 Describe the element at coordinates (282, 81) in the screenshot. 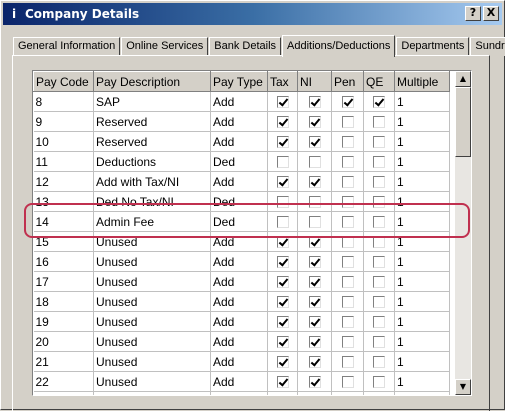

I see `column-header-tax: Tax` at that location.